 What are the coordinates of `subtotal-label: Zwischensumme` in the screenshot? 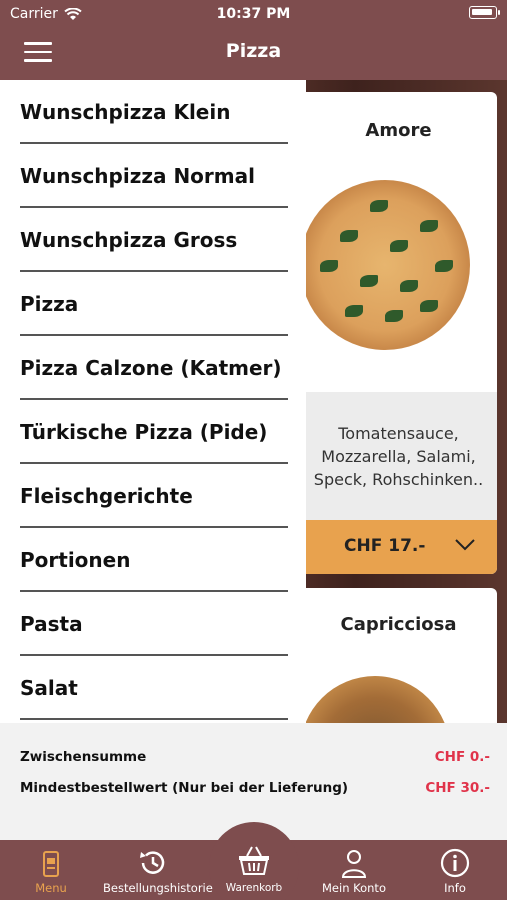 It's located at (83, 757).